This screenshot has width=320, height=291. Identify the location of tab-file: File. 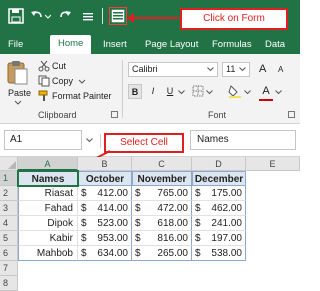
(15, 45).